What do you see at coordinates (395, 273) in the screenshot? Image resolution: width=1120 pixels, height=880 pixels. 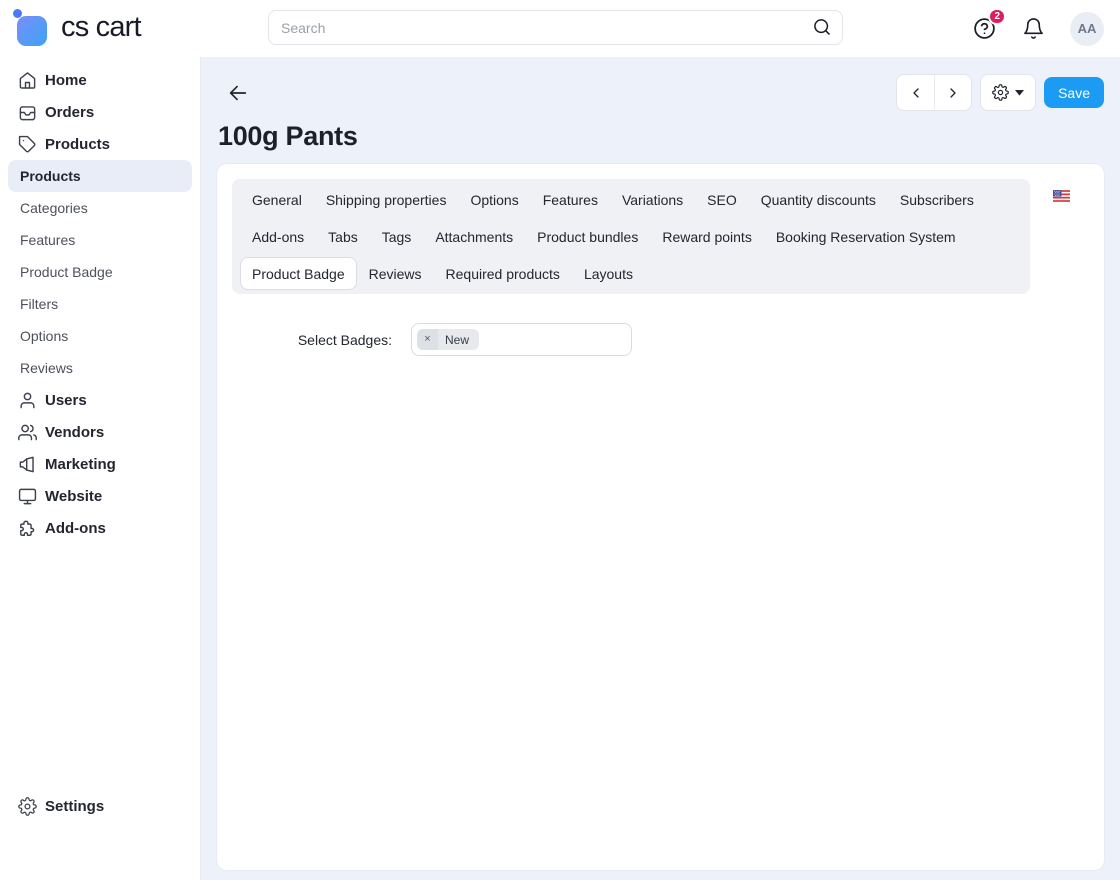 I see `tab-reviews: Reviews` at bounding box center [395, 273].